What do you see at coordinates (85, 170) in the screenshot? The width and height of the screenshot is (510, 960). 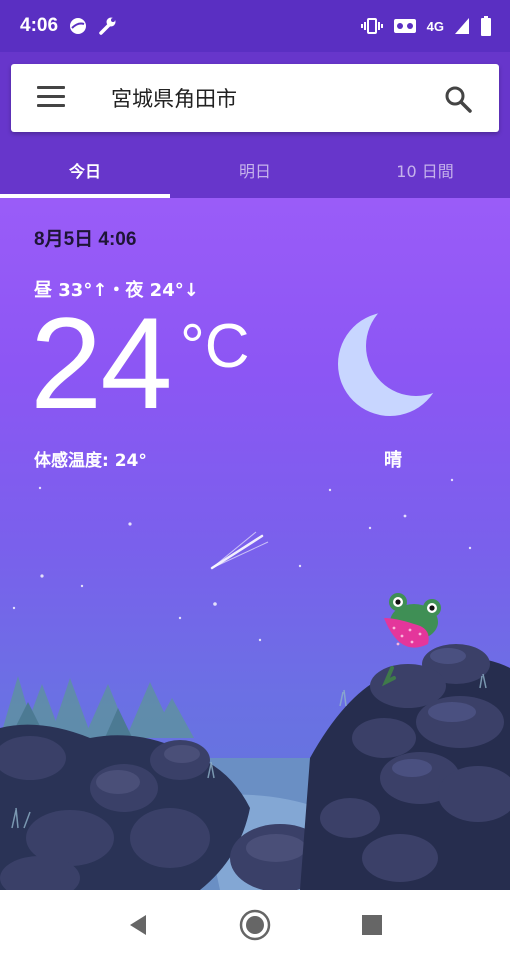 I see `tab-today: 今日` at bounding box center [85, 170].